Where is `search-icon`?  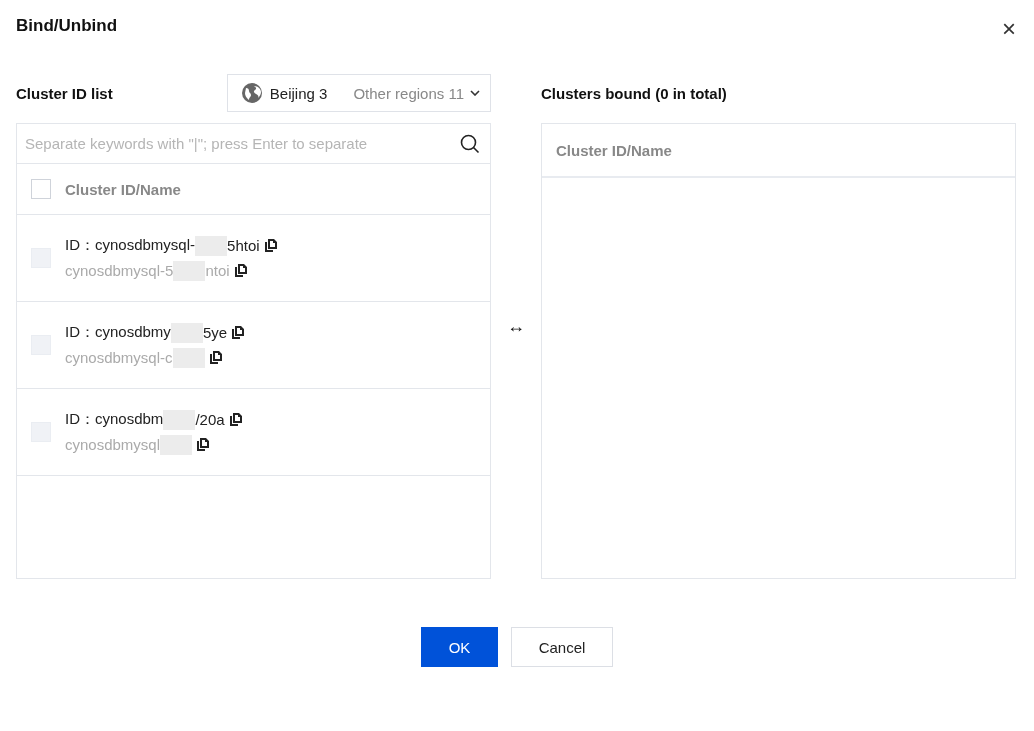
search-icon is located at coordinates (470, 143).